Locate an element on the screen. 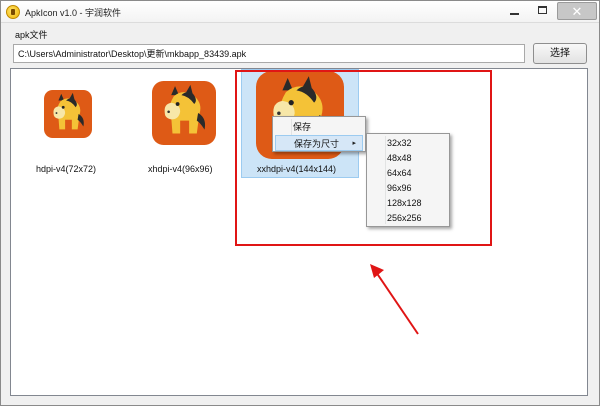  icon-label-hdpi: hdpi-v4(72x72) is located at coordinates (66, 169).